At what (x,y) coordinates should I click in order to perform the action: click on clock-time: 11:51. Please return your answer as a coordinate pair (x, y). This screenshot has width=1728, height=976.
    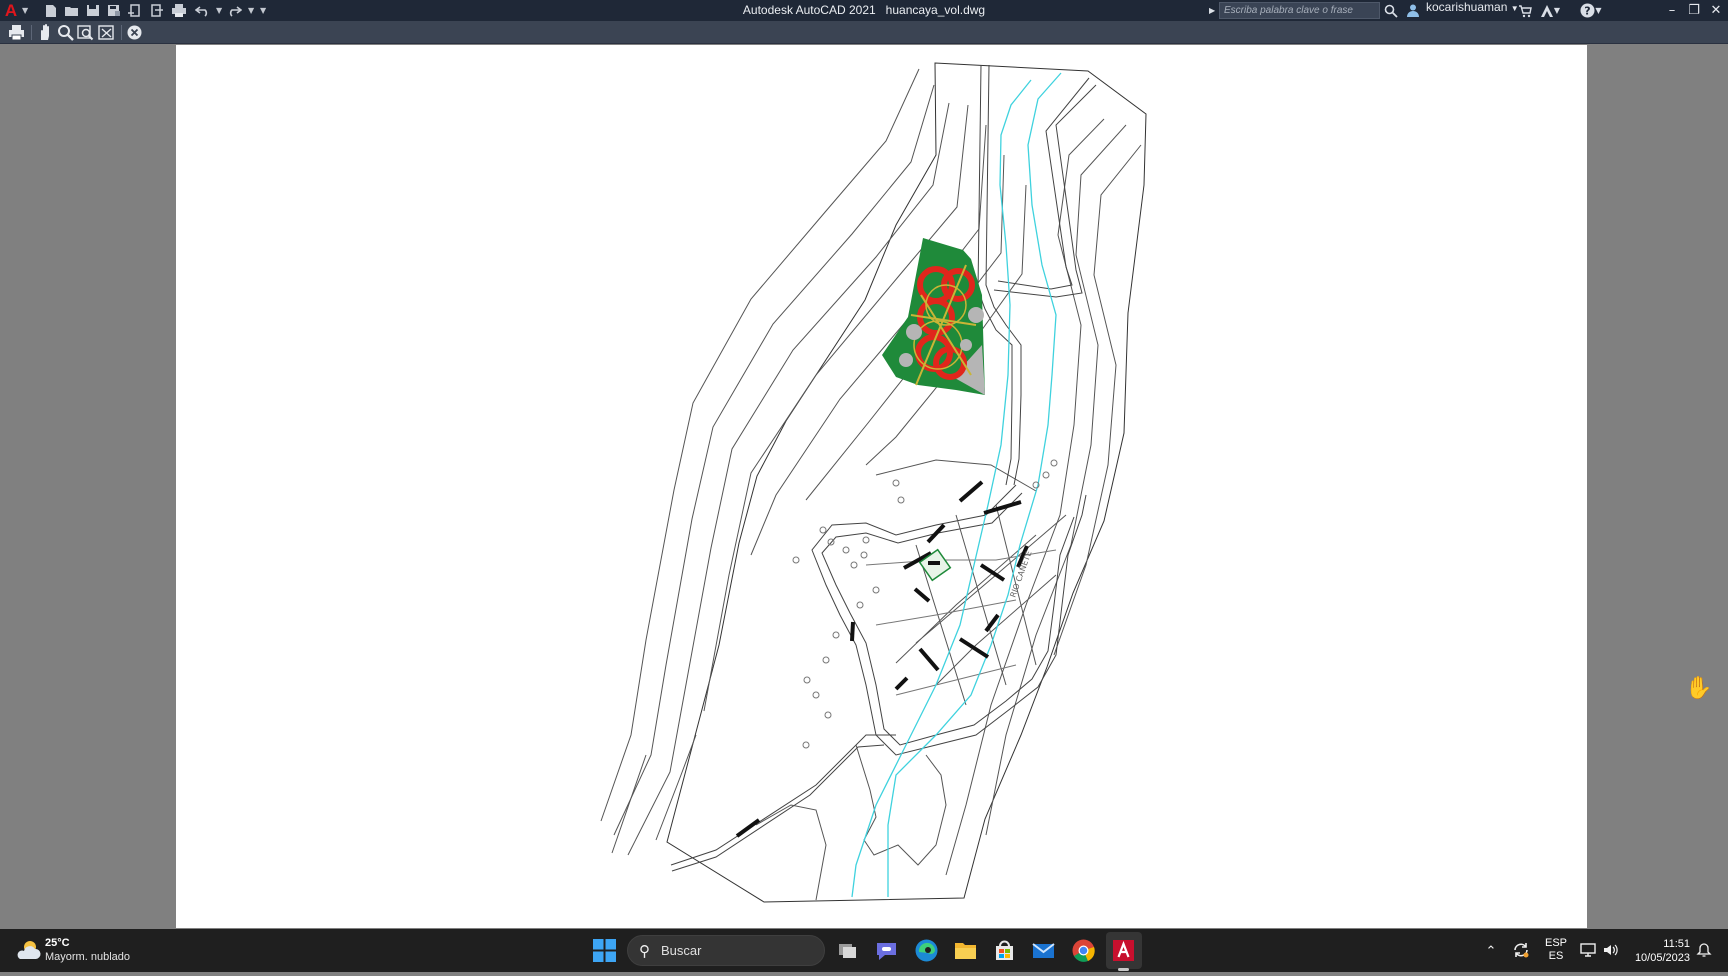
    Looking at the image, I should click on (1676, 944).